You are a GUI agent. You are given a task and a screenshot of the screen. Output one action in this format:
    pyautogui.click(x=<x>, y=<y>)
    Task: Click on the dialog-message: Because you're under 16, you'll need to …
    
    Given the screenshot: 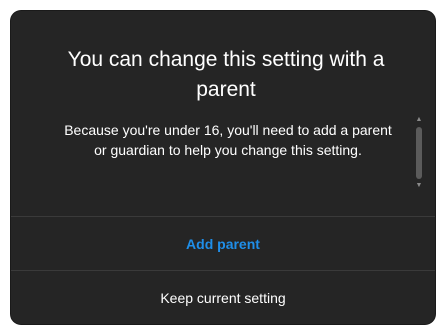 What is the action you would take?
    pyautogui.click(x=228, y=140)
    